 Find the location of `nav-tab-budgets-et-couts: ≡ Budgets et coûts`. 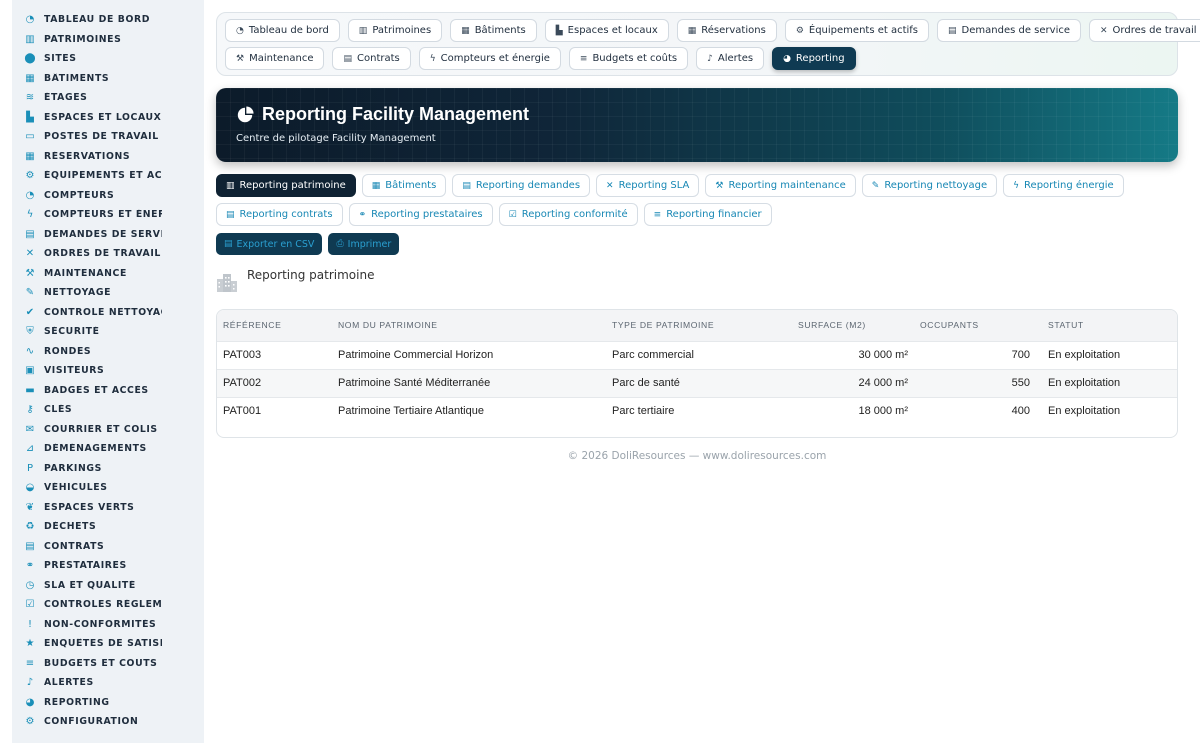

nav-tab-budgets-et-couts: ≡ Budgets et coûts is located at coordinates (628, 58).